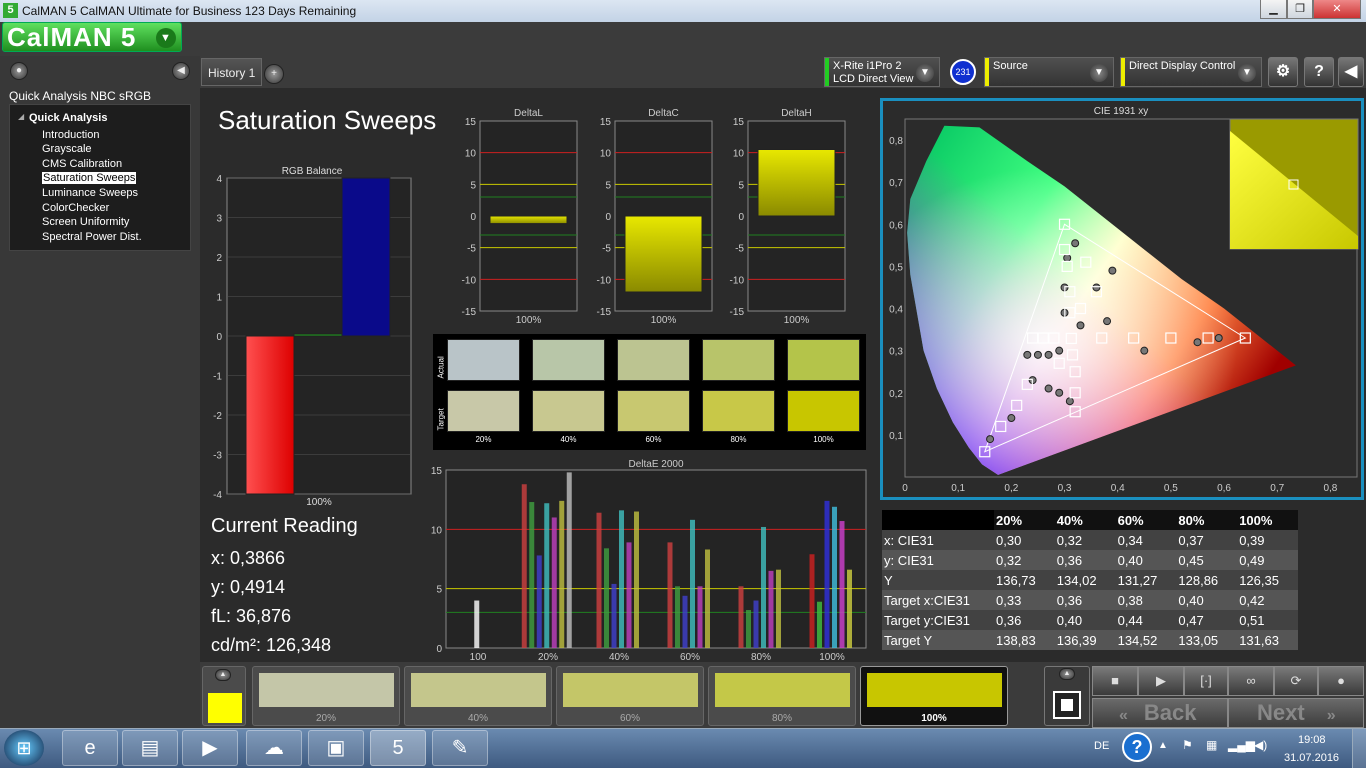 The width and height of the screenshot is (1366, 768). I want to click on delta-c-title: DeltaC, so click(663, 113).